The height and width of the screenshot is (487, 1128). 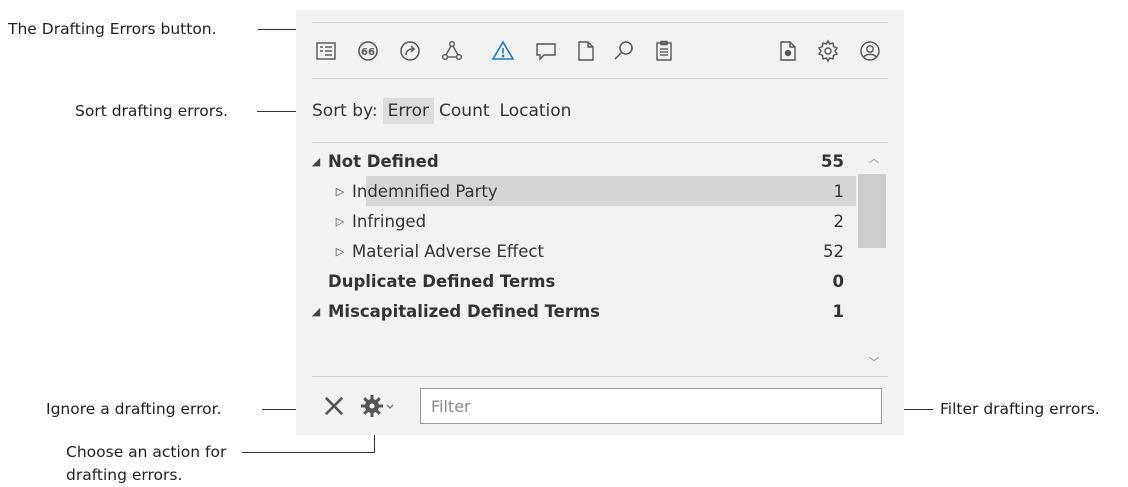 I want to click on tree-item-row: ▷ Infringed 2, so click(x=589, y=221).